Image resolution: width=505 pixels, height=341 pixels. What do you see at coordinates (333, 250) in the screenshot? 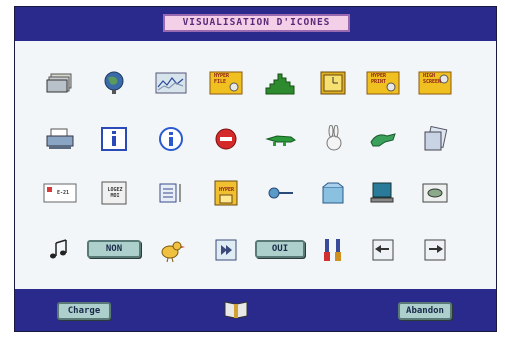
I see `tools-icon` at bounding box center [333, 250].